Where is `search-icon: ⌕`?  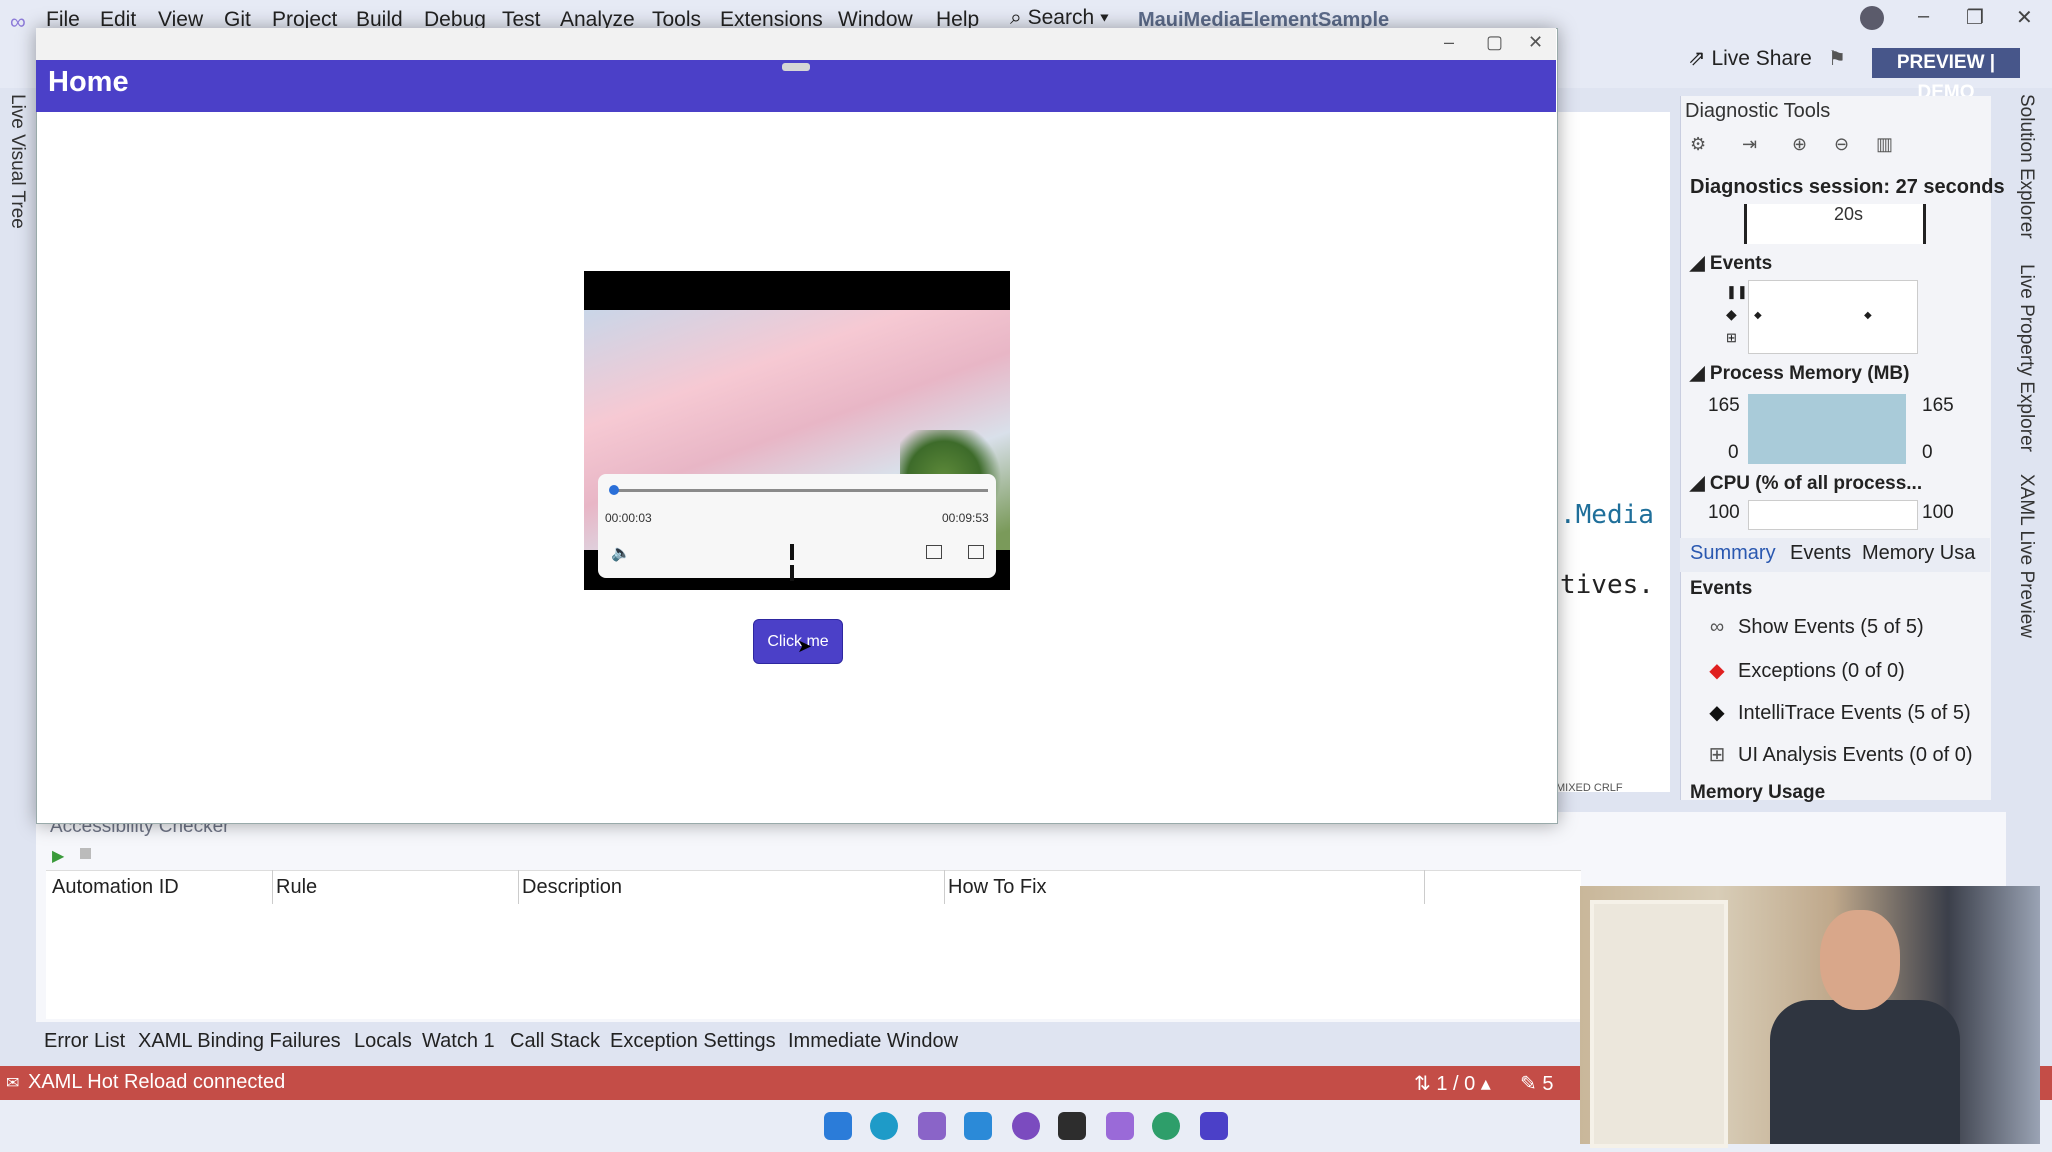 search-icon: ⌕ is located at coordinates (1019, 17).